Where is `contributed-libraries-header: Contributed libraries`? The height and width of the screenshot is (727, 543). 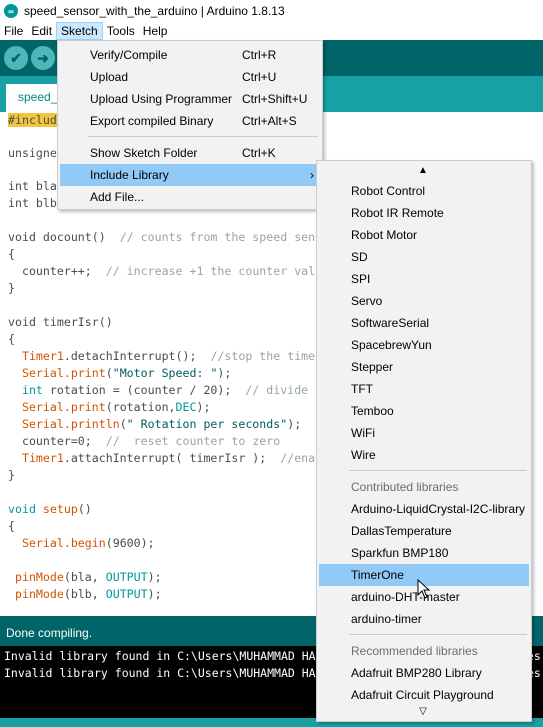
contributed-libraries-header: Contributed libraries is located at coordinates (405, 487).